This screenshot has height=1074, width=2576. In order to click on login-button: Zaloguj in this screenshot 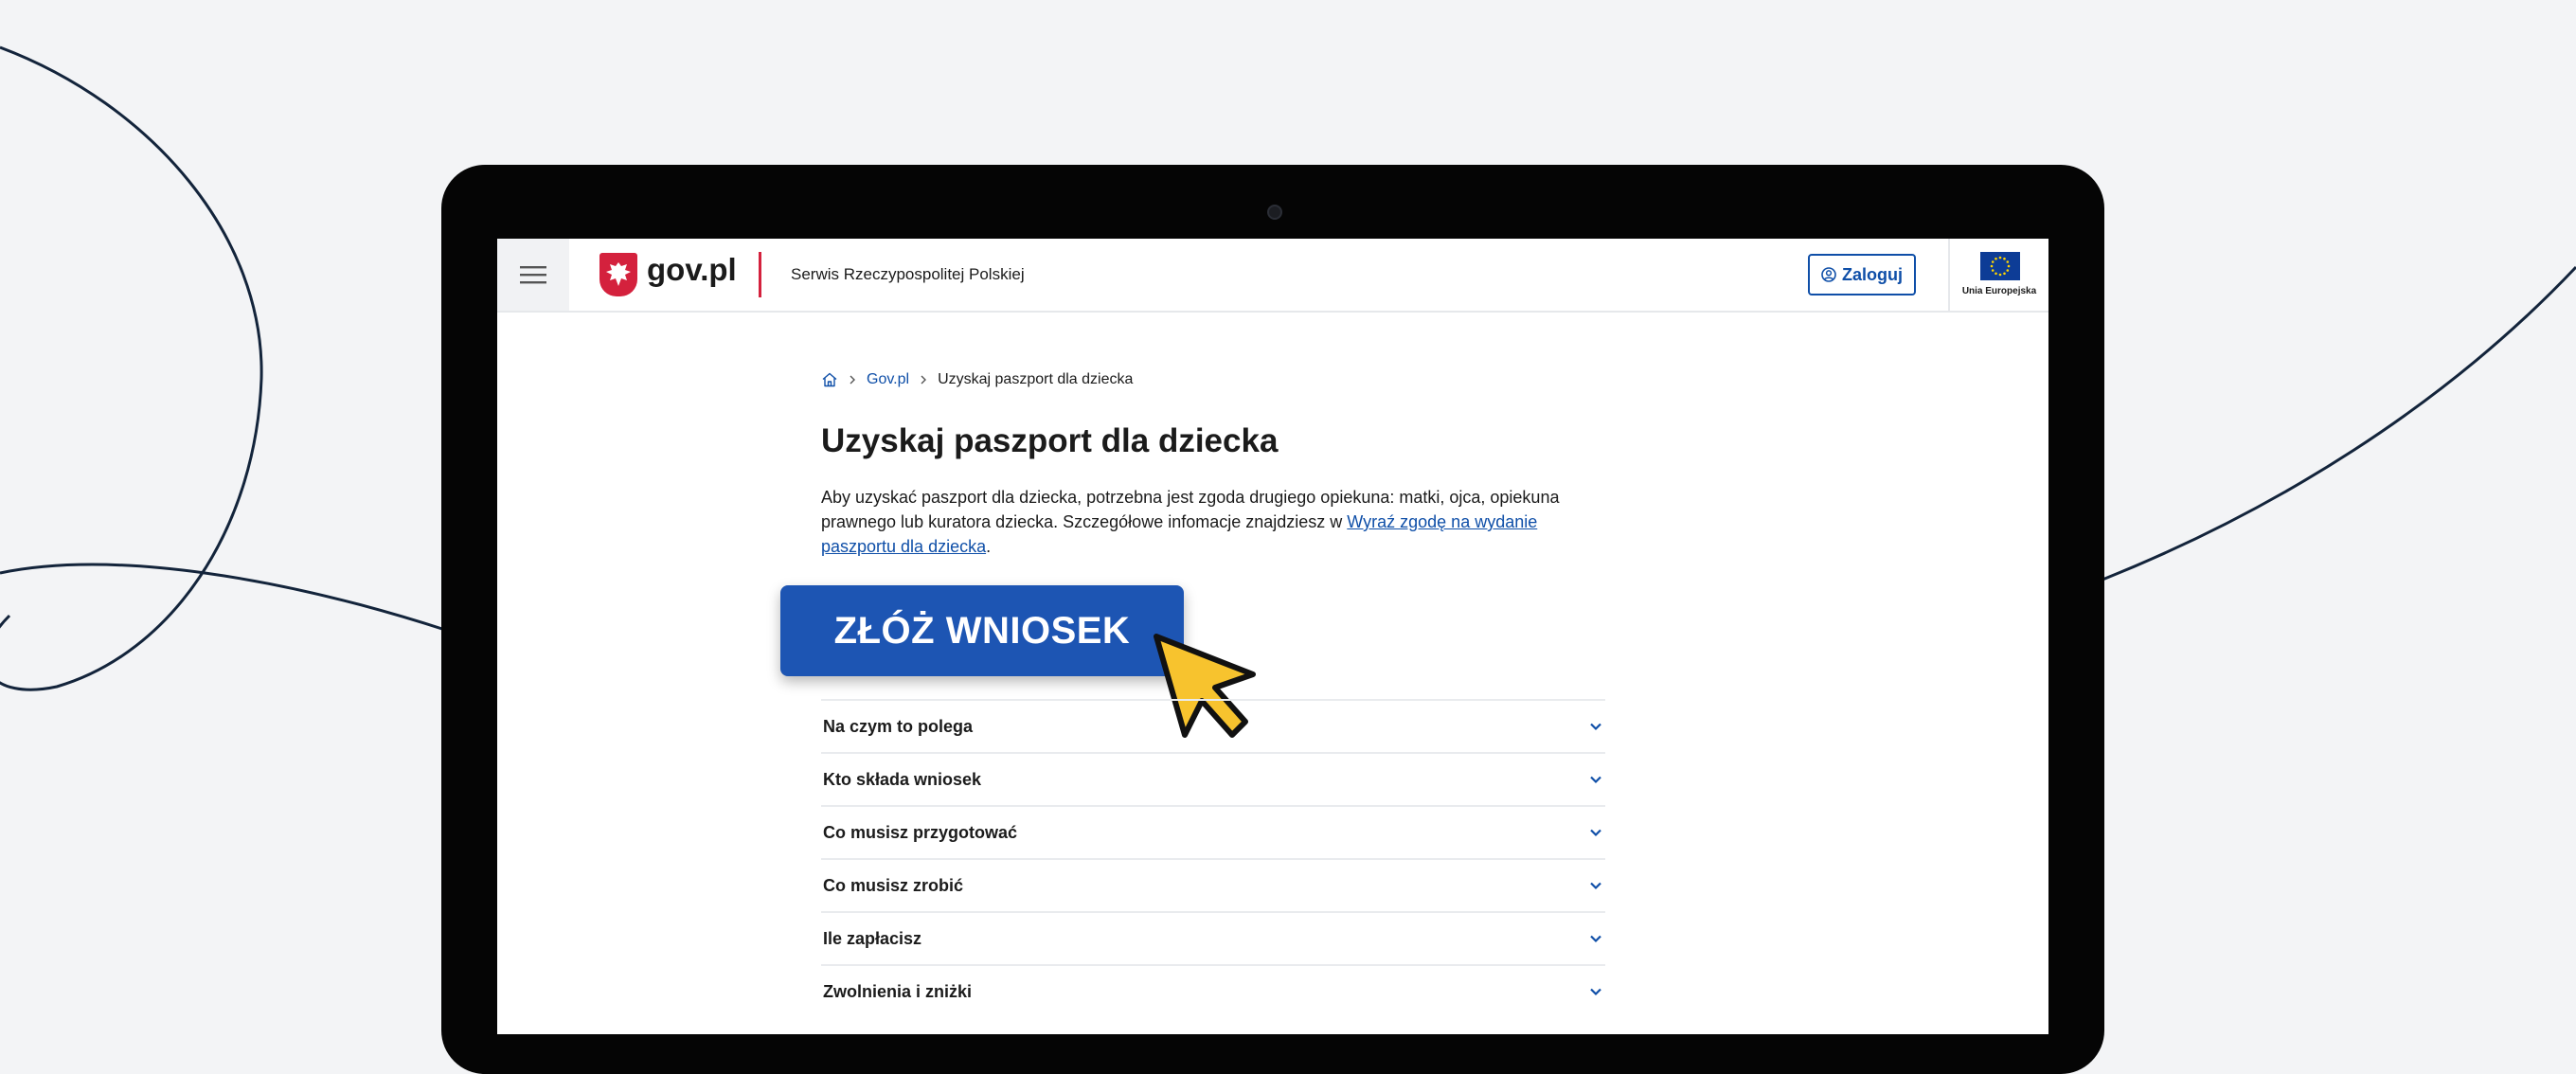, I will do `click(1862, 274)`.